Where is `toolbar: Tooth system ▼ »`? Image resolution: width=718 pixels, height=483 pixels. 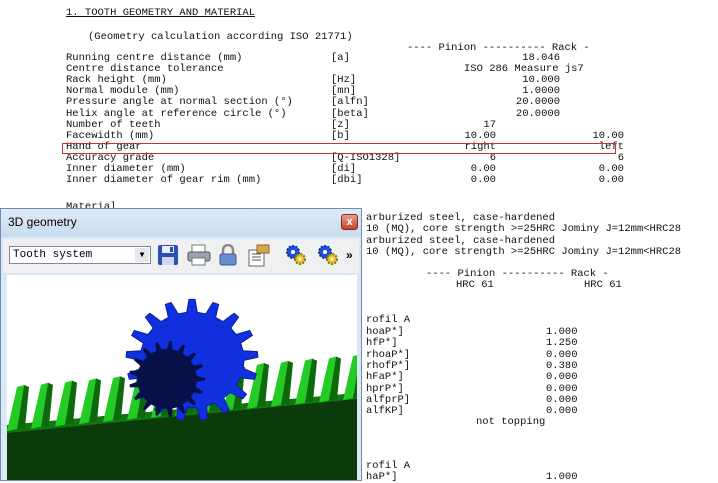 toolbar: Tooth system ▼ » is located at coordinates (181, 256).